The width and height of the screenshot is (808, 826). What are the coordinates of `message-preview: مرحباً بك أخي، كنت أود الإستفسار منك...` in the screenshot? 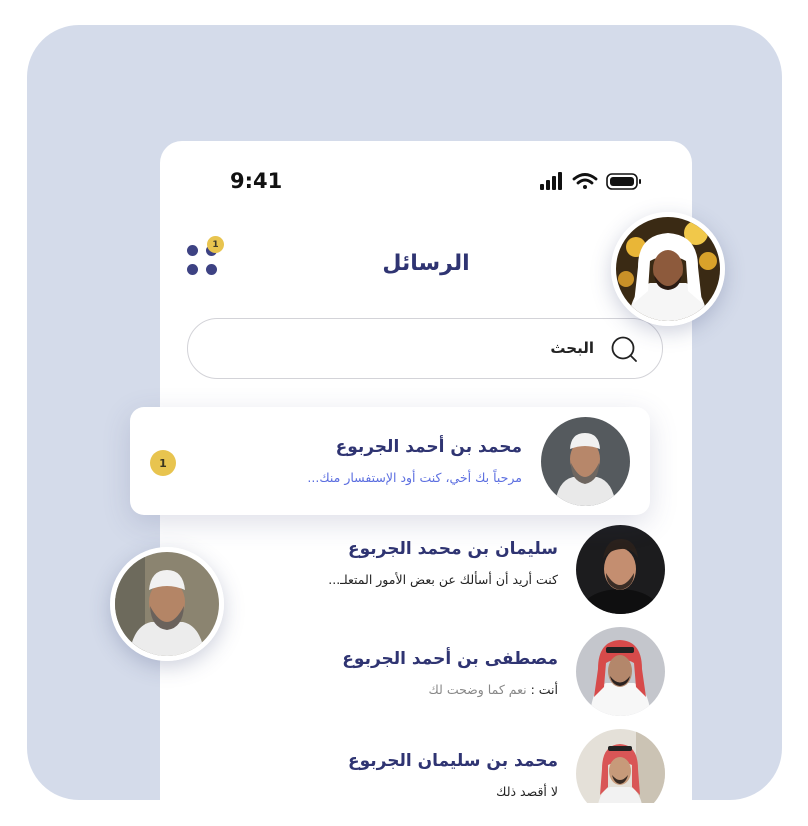 It's located at (414, 477).